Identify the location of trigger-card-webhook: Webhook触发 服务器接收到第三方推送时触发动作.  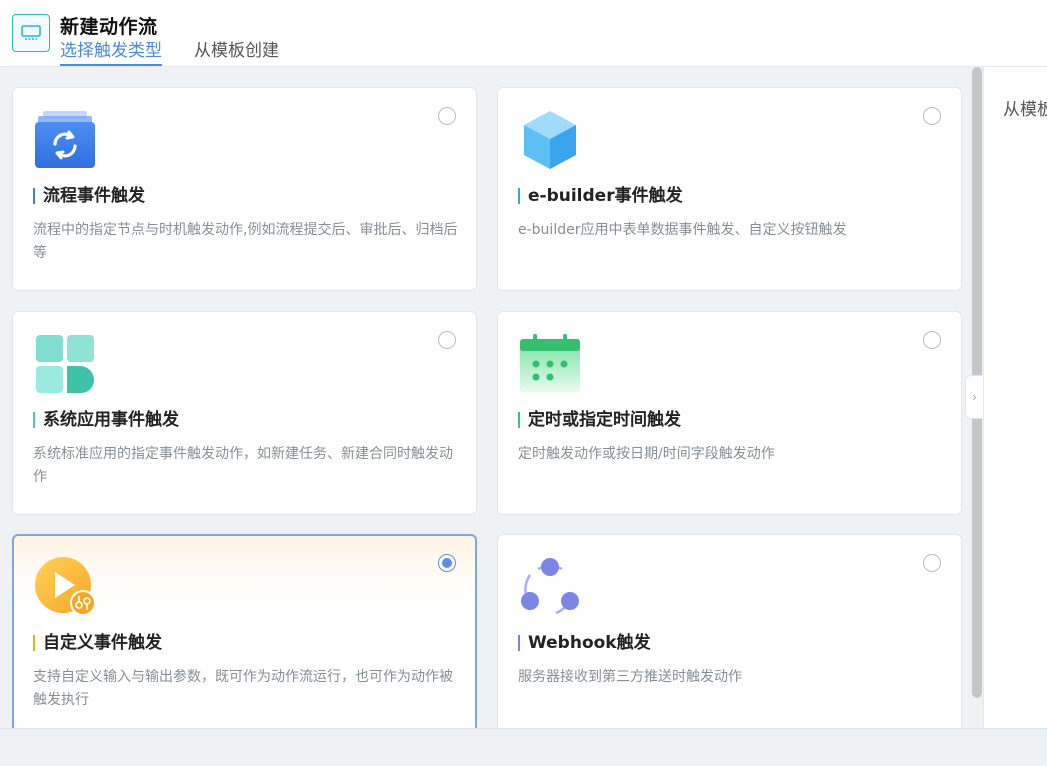
(729, 631).